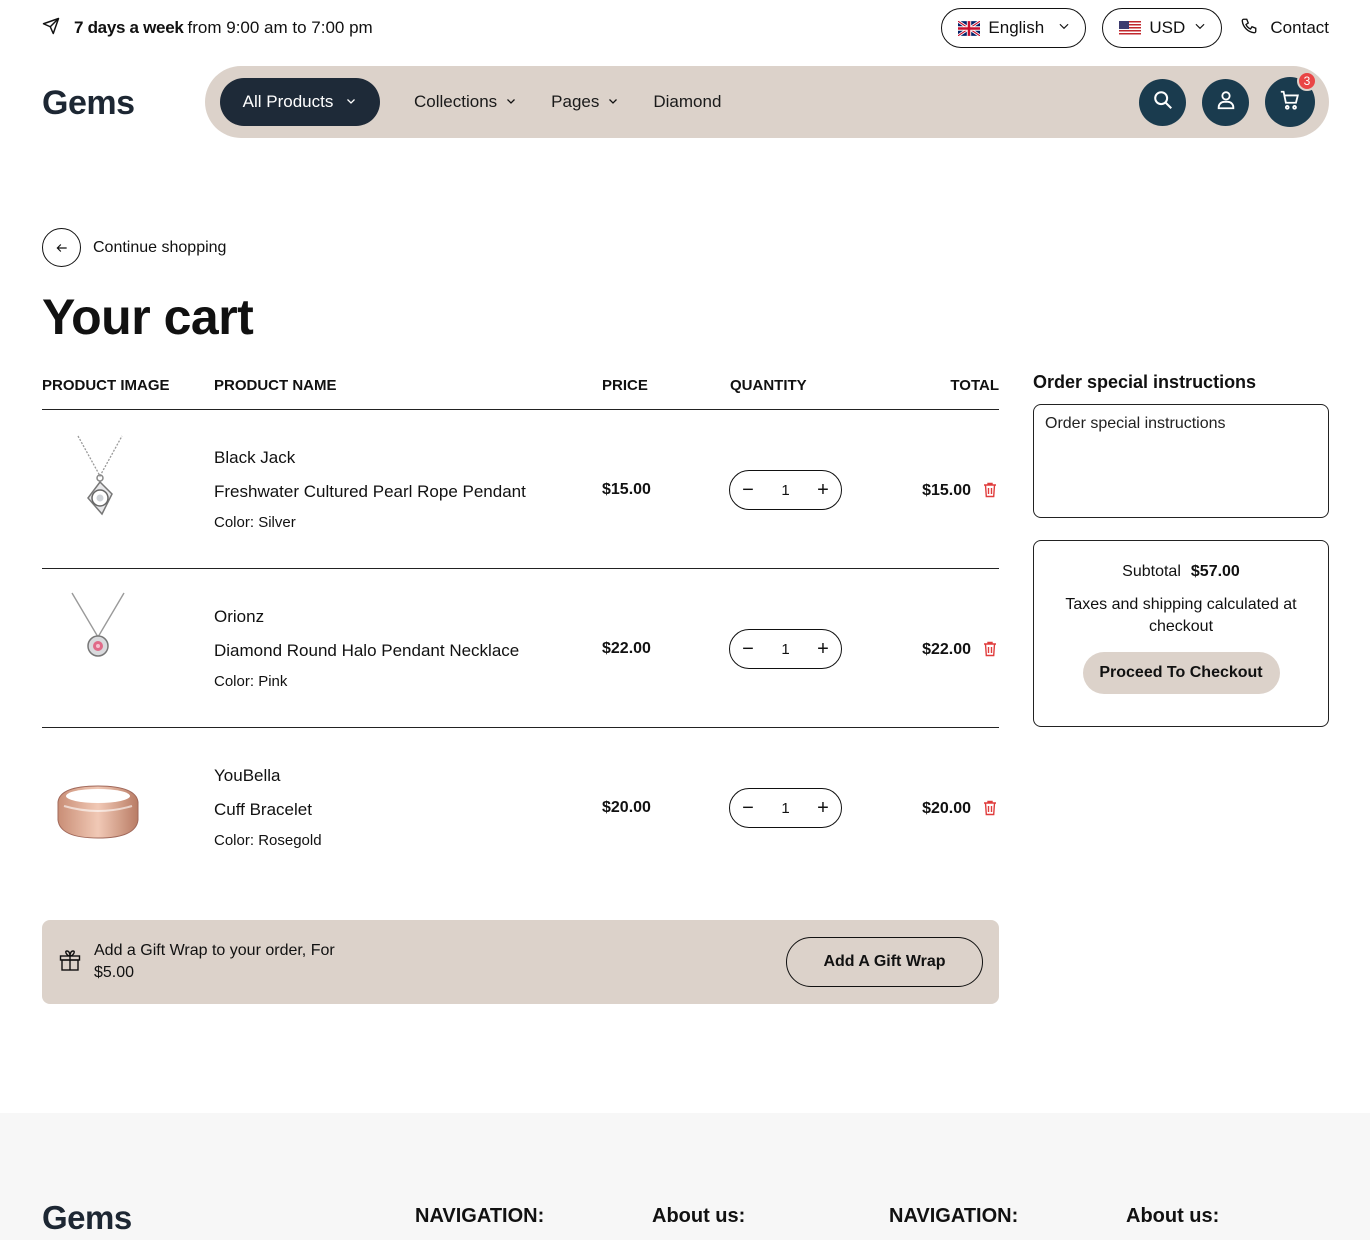 The height and width of the screenshot is (1240, 1370). Describe the element at coordinates (480, 1216) in the screenshot. I see `footer-heading: NAVIGATION:` at that location.